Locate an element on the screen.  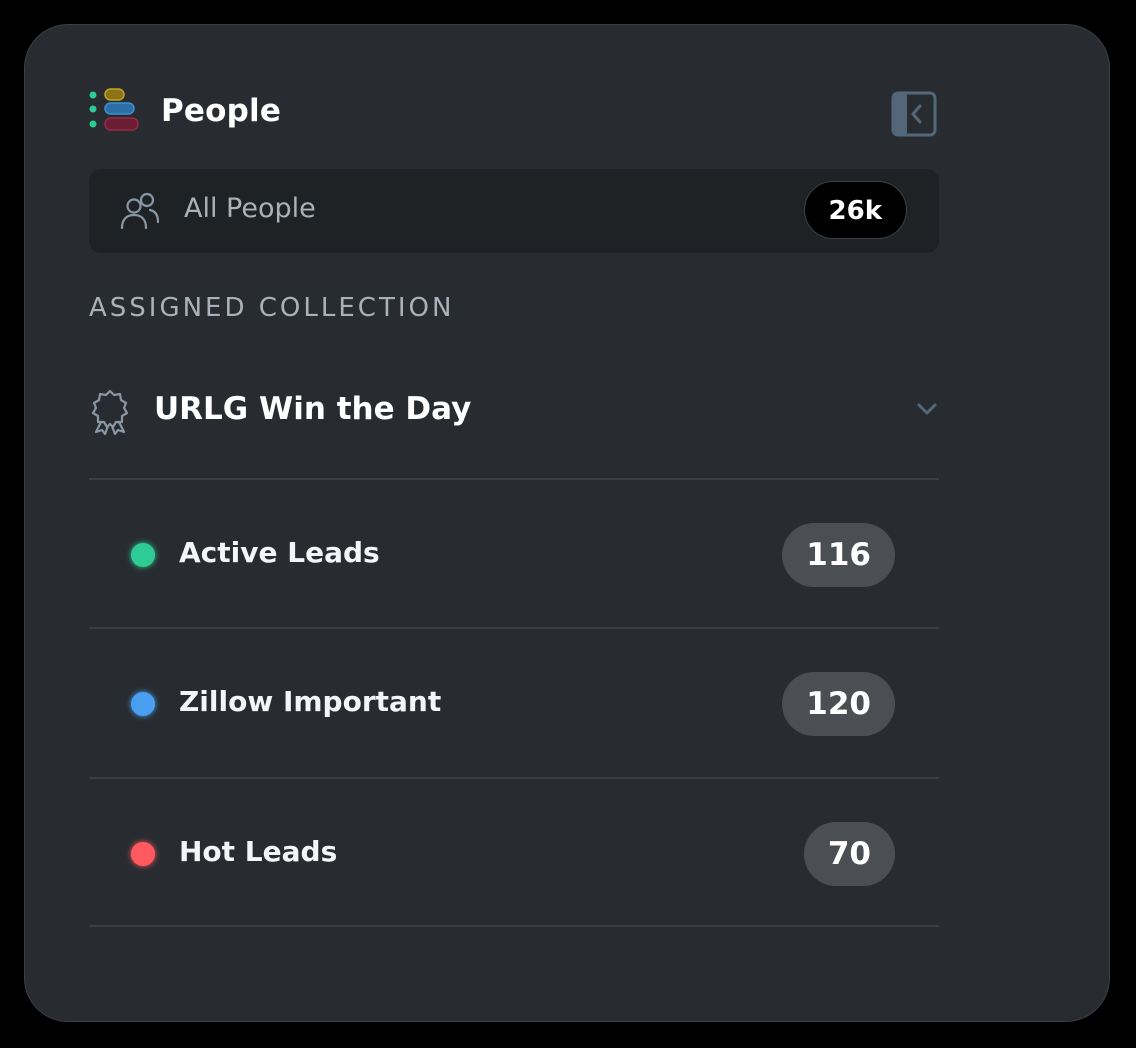
list-item-label: Active Leads is located at coordinates (279, 552).